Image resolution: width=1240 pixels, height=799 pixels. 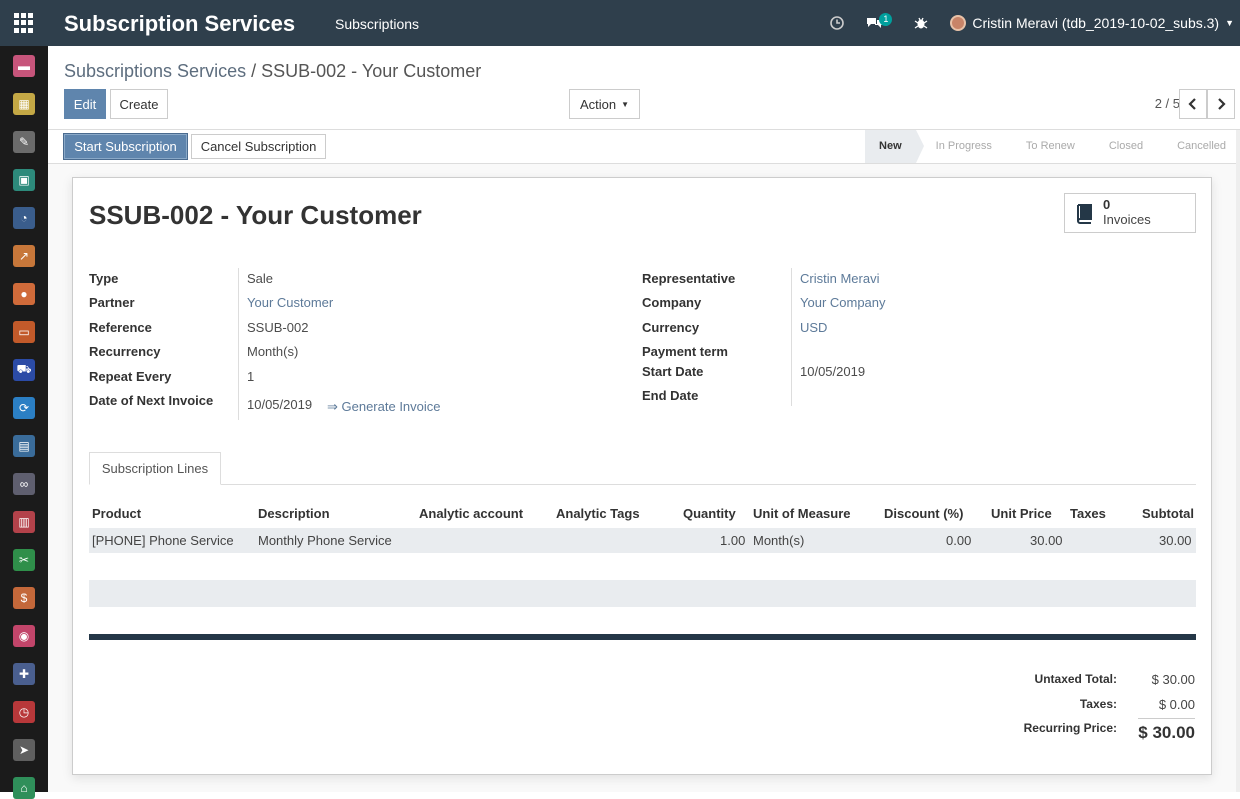 I want to click on manufacturing-icon: ✂, so click(x=24, y=560).